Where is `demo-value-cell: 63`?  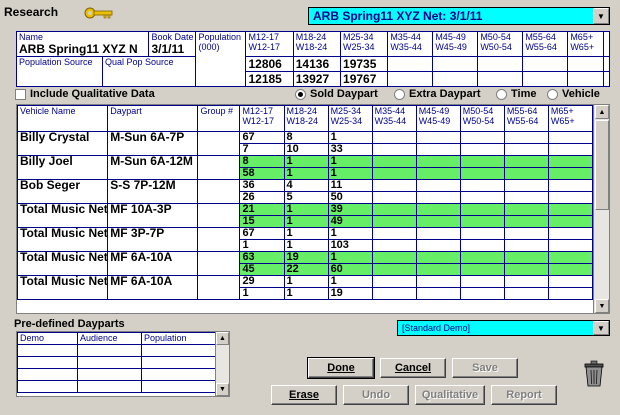
demo-value-cell: 63 is located at coordinates (262, 257).